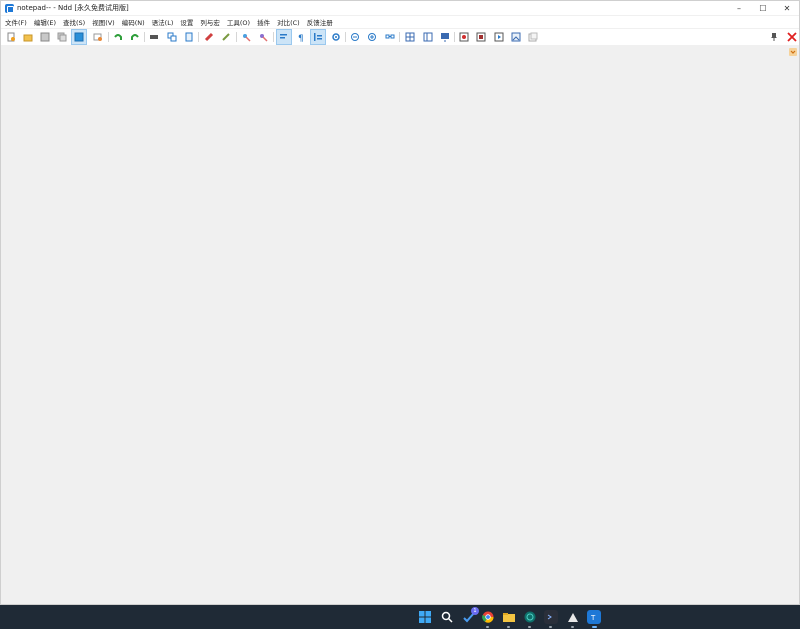 The height and width of the screenshot is (629, 800). I want to click on taskbar: 1 T, so click(400, 617).